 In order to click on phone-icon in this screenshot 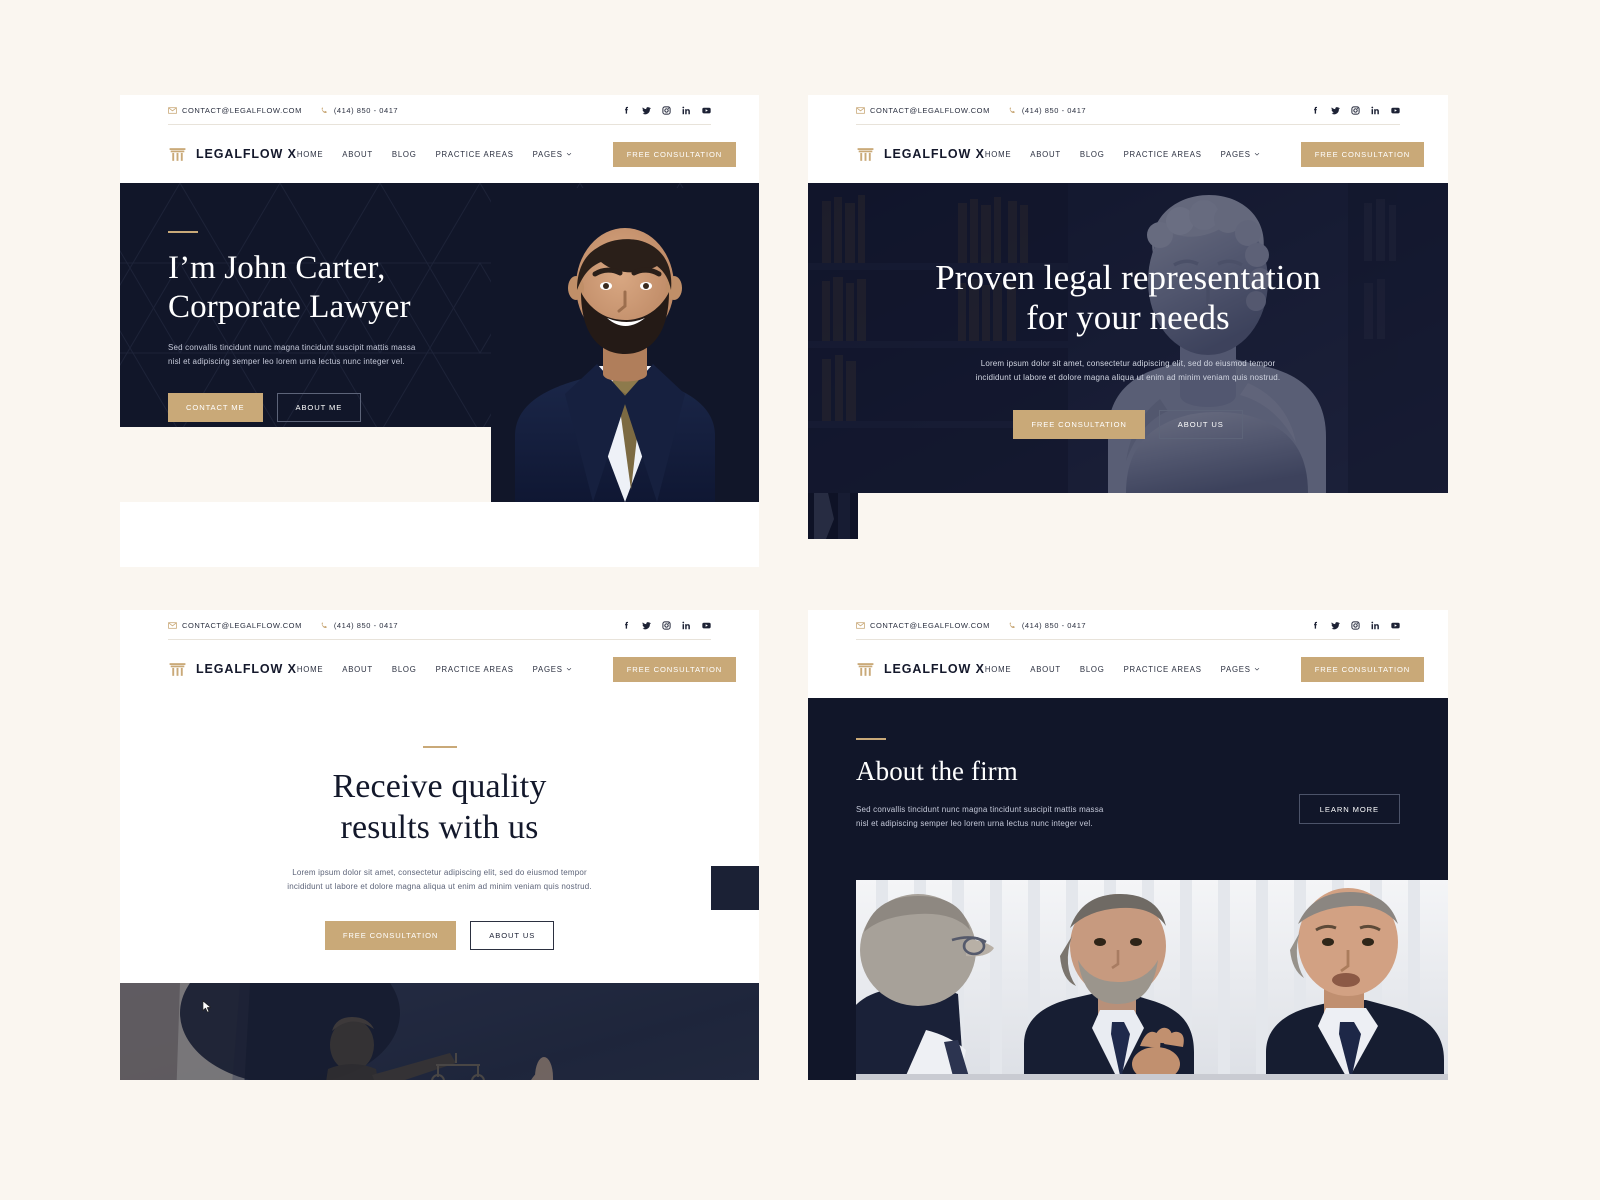, I will do `click(1012, 625)`.